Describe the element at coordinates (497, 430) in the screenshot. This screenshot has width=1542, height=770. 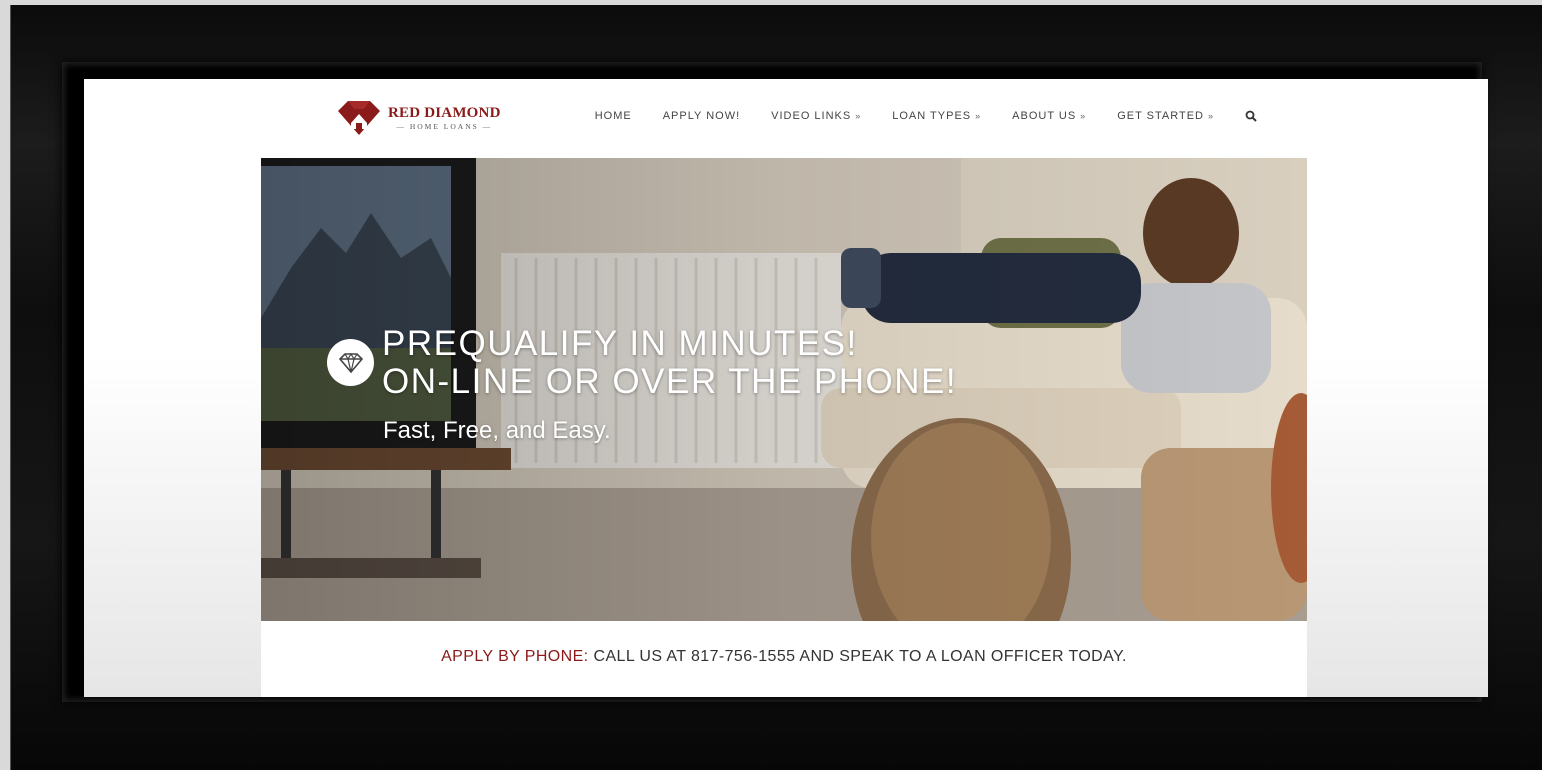
I see `hero-subtitle: Fast, Free, and Easy.` at that location.